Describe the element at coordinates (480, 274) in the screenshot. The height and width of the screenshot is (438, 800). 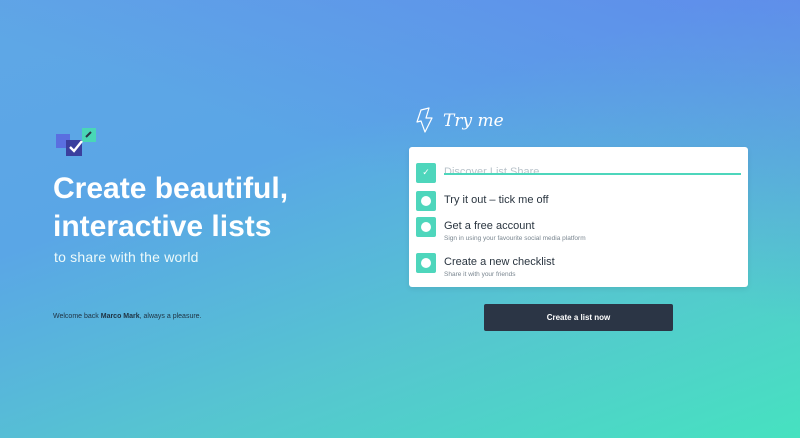
I see `checklist-item-subtitle: Share it with your friends` at that location.